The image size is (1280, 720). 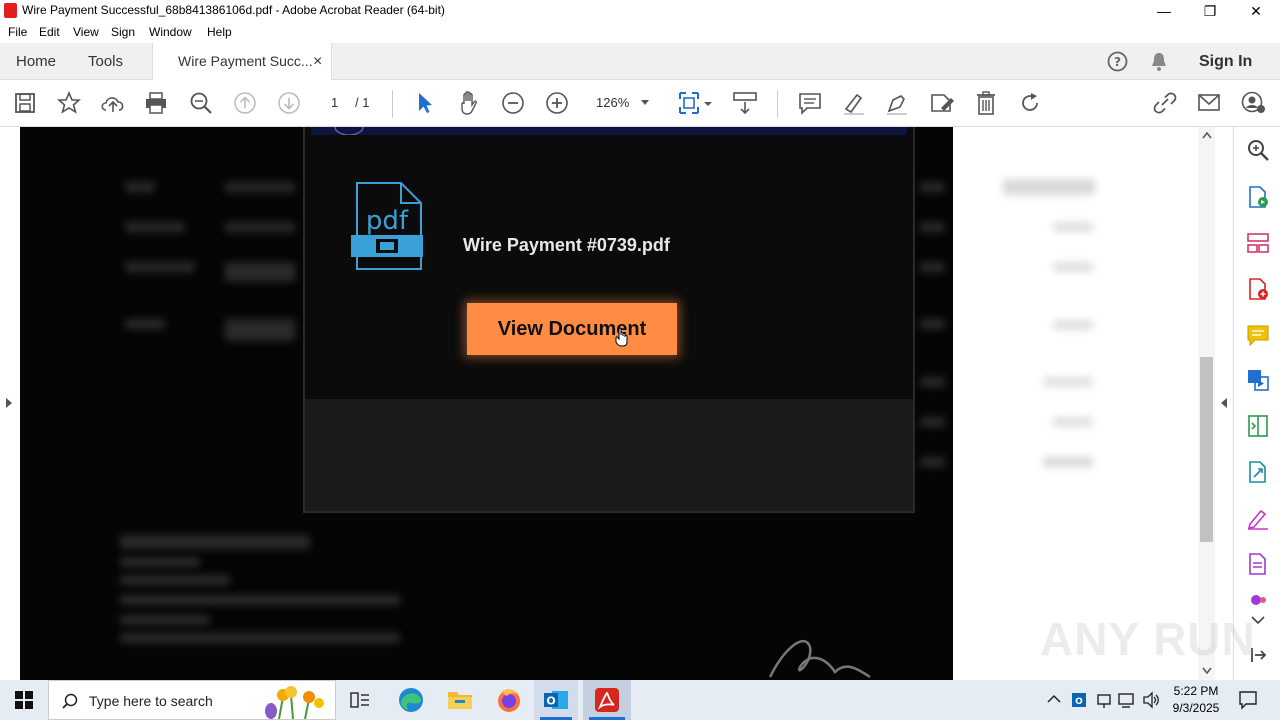 What do you see at coordinates (36, 61) in the screenshot?
I see `tab-home: Home` at bounding box center [36, 61].